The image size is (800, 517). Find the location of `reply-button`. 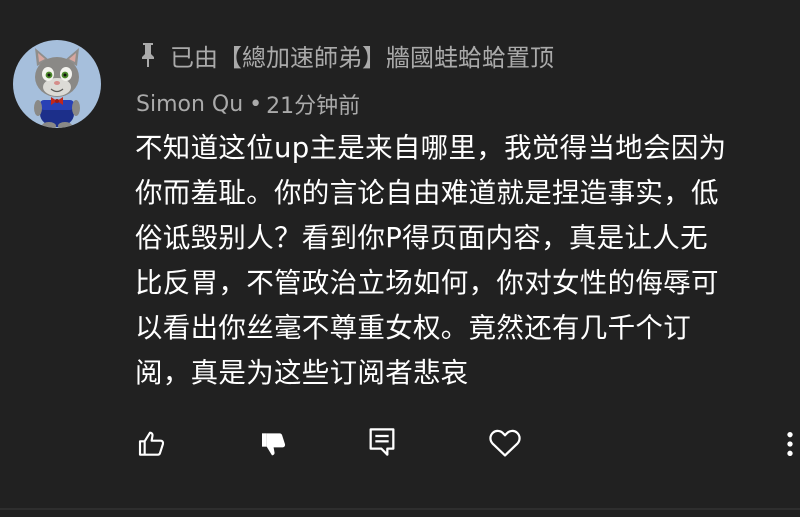

reply-button is located at coordinates (382, 442).